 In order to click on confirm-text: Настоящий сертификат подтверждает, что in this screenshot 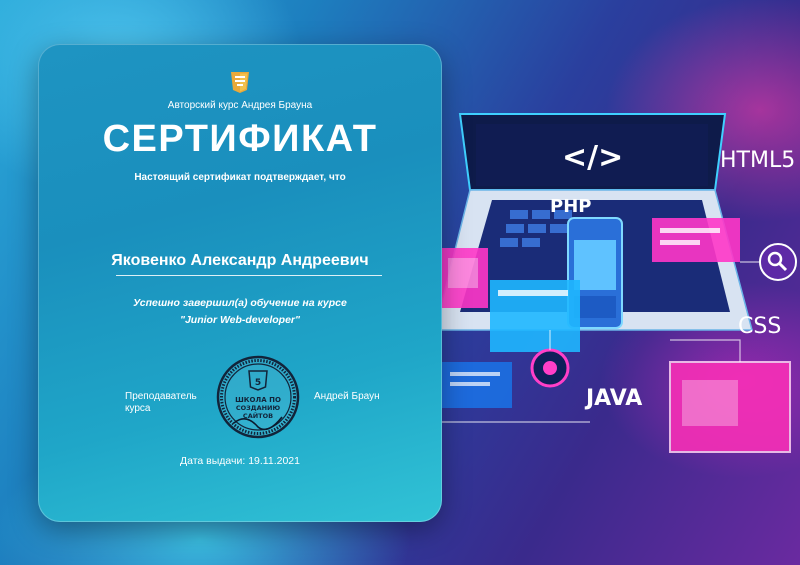, I will do `click(240, 177)`.